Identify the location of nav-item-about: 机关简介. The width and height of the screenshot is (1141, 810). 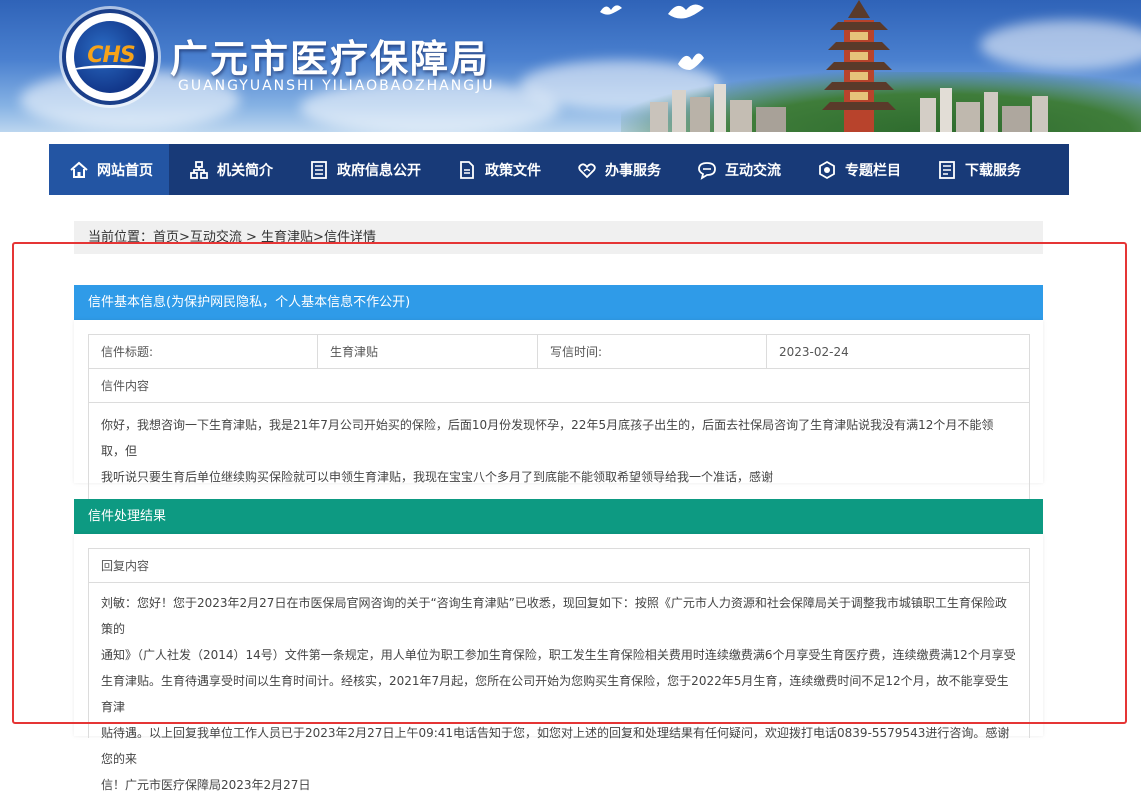
(229, 169).